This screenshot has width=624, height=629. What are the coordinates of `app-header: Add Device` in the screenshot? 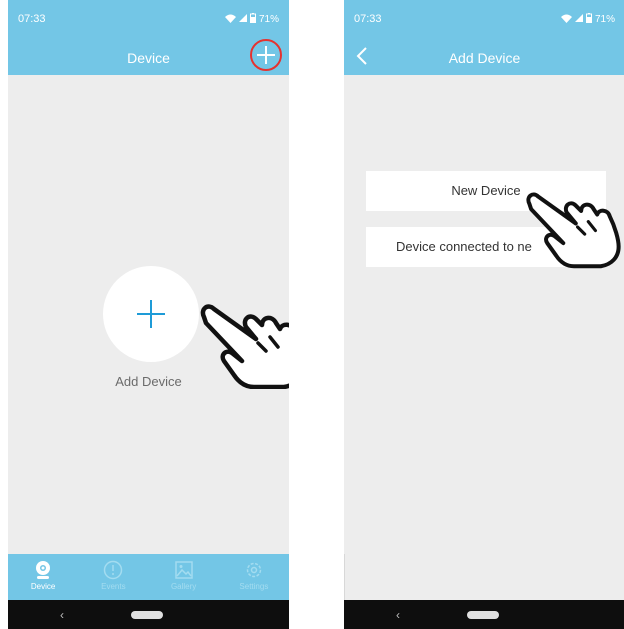 It's located at (484, 57).